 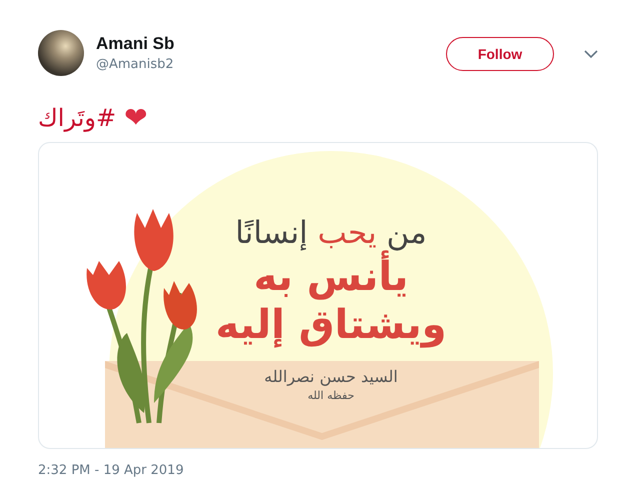 I want to click on tweet-timestamp: 2:32 PM - 19 Apr 2019, so click(x=318, y=470).